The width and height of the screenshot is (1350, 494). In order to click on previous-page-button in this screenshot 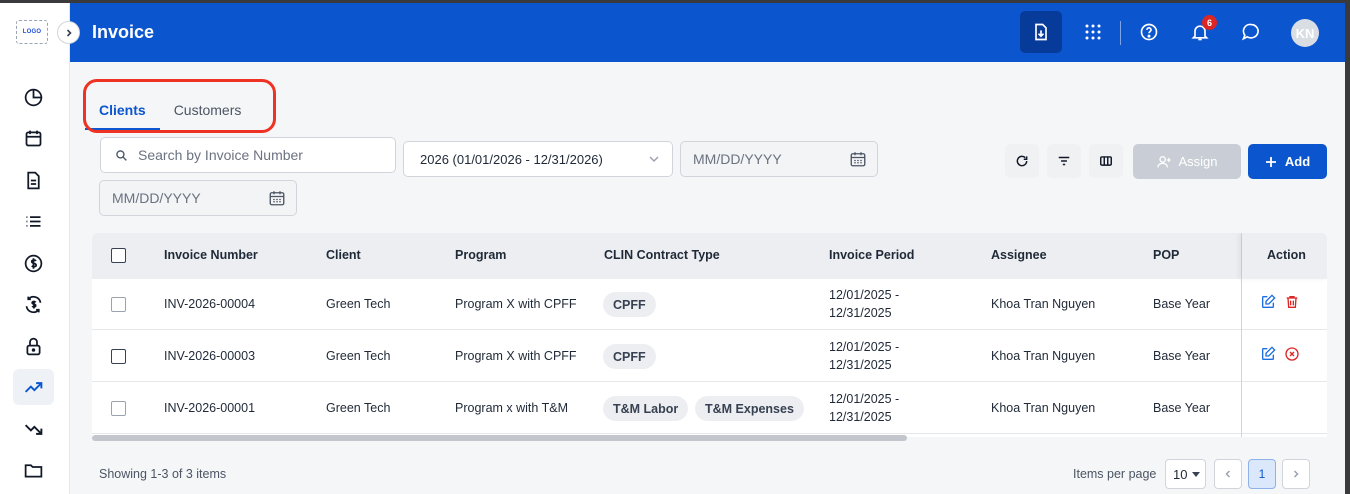, I will do `click(1228, 474)`.